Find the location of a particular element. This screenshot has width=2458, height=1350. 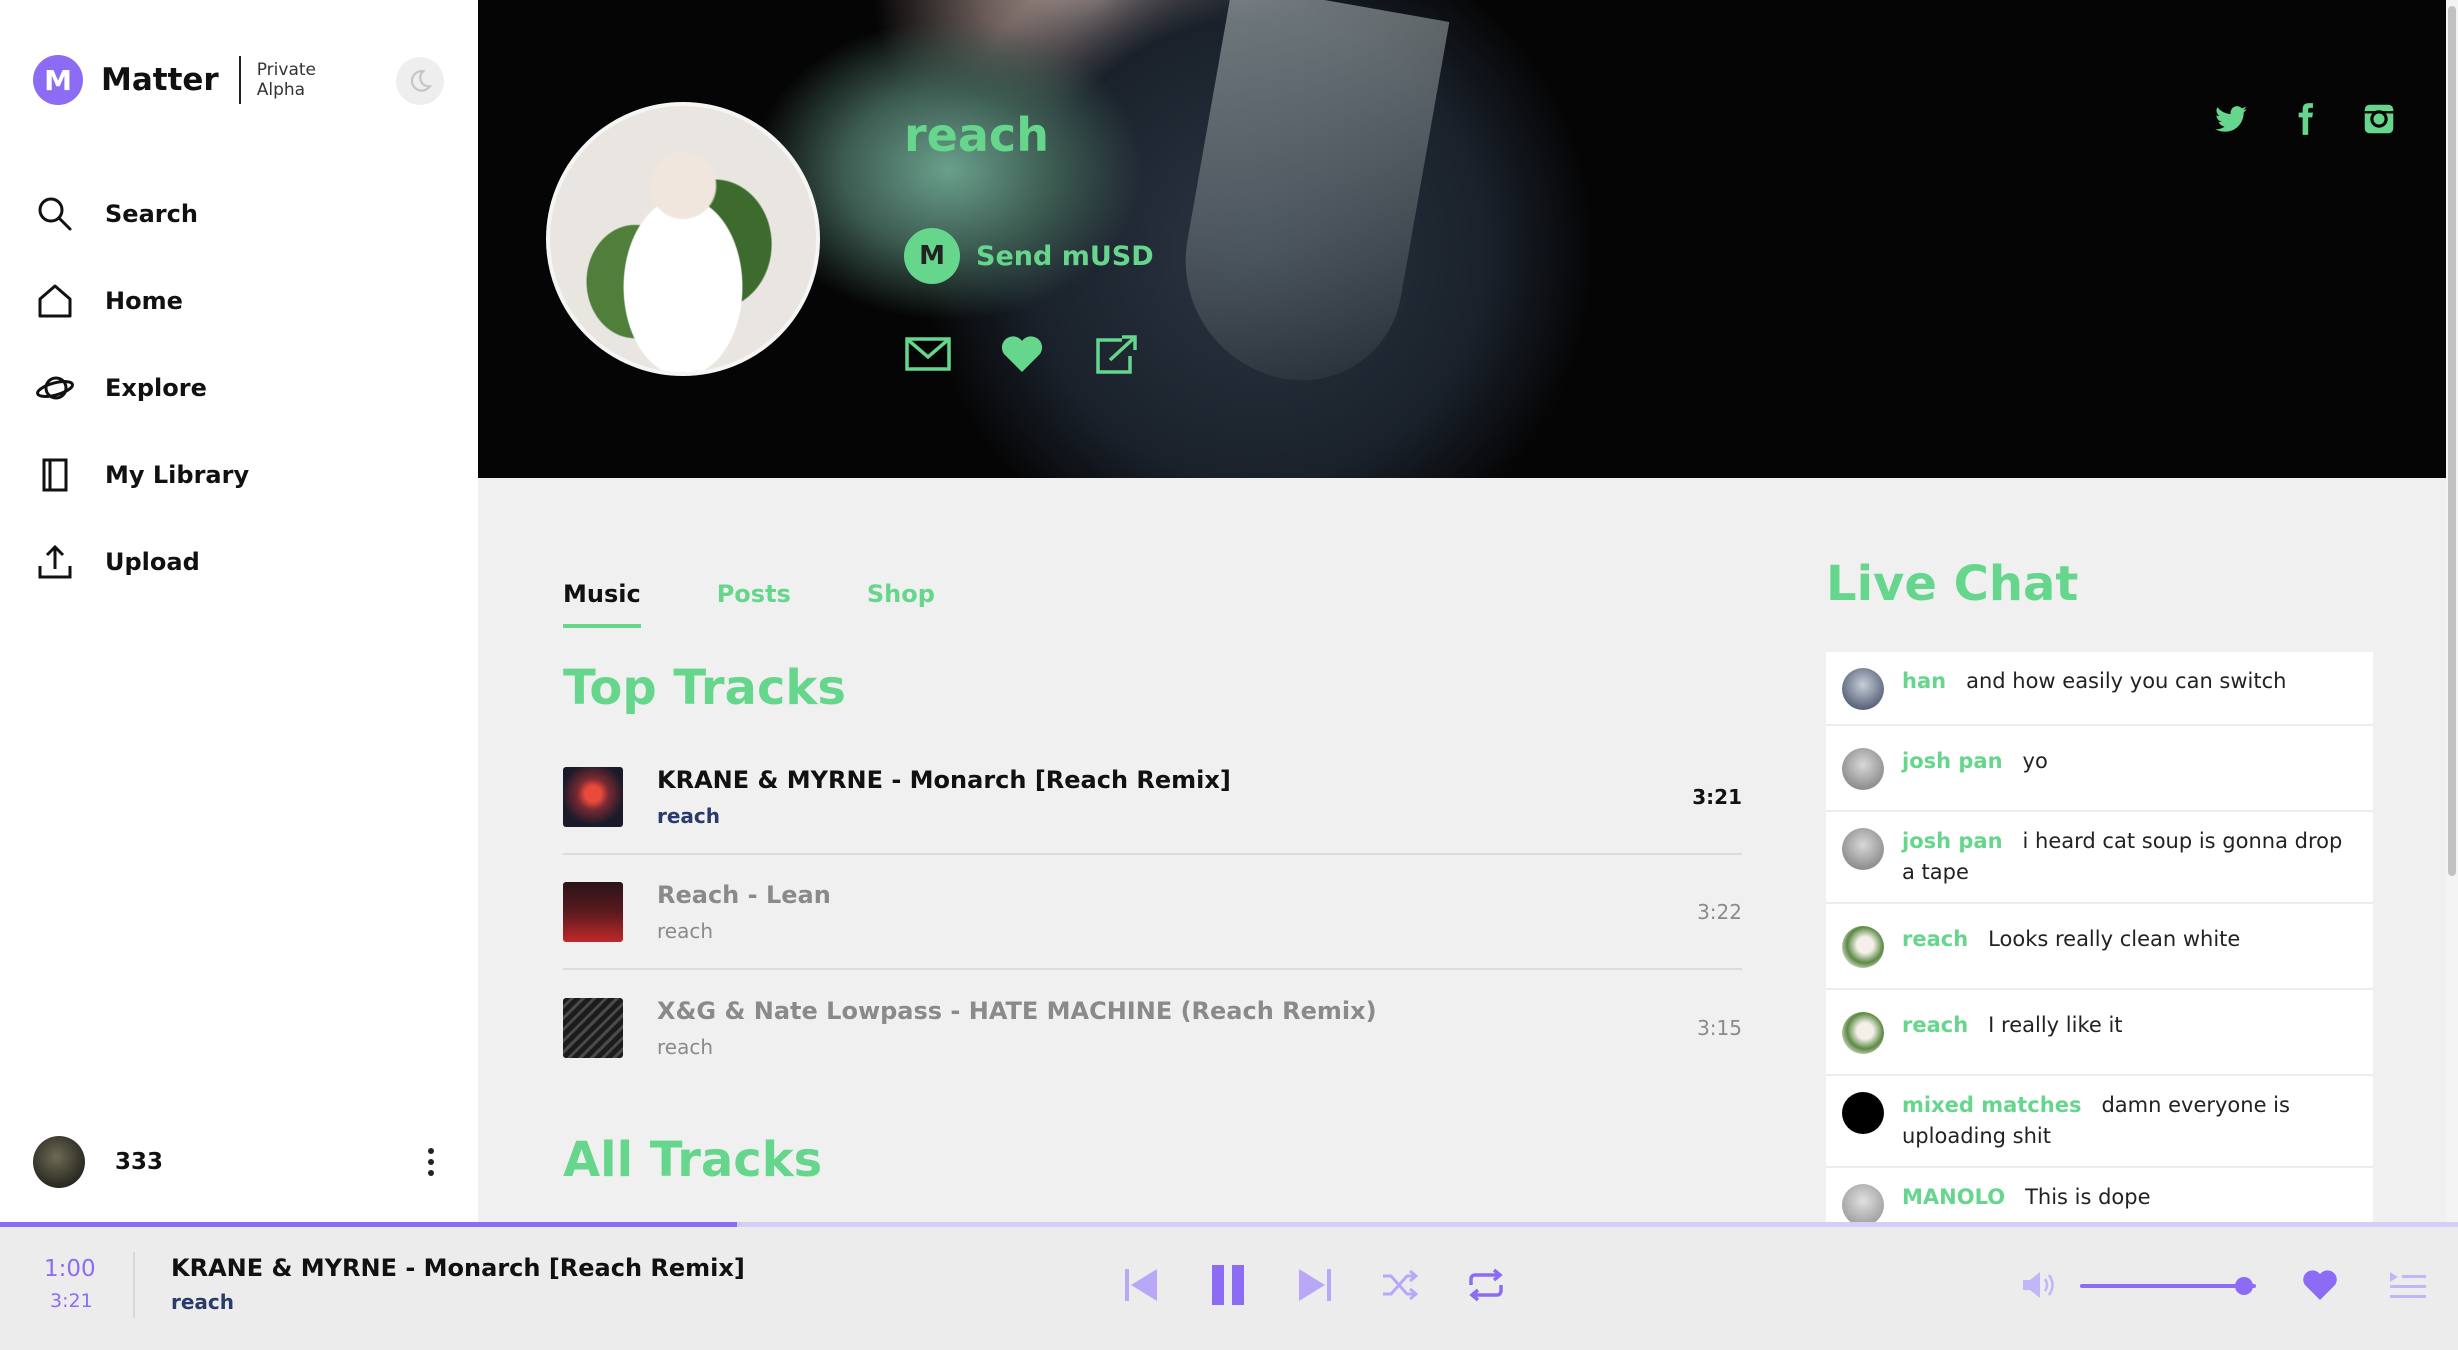

mail-icon is located at coordinates (928, 354).